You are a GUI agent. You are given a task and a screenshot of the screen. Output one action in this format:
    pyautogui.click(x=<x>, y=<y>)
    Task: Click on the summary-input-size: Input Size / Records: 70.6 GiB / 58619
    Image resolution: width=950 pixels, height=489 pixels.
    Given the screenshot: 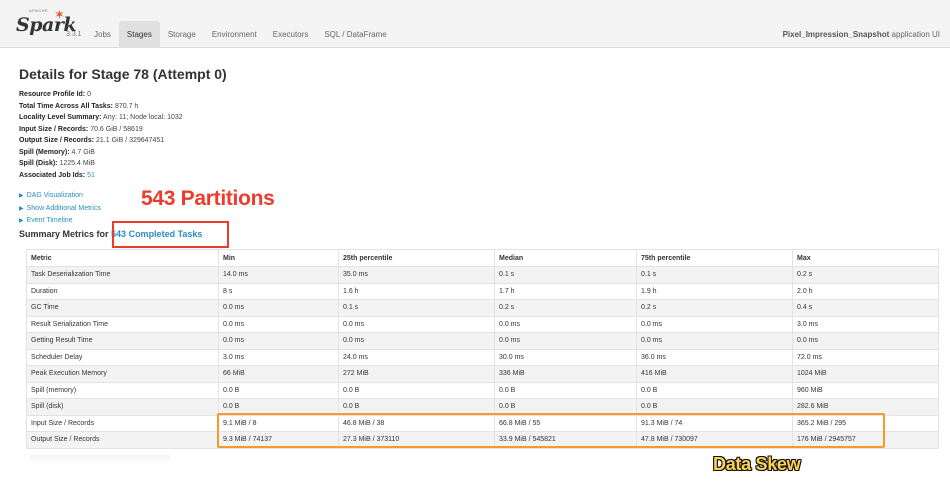 What is the action you would take?
    pyautogui.click(x=101, y=130)
    